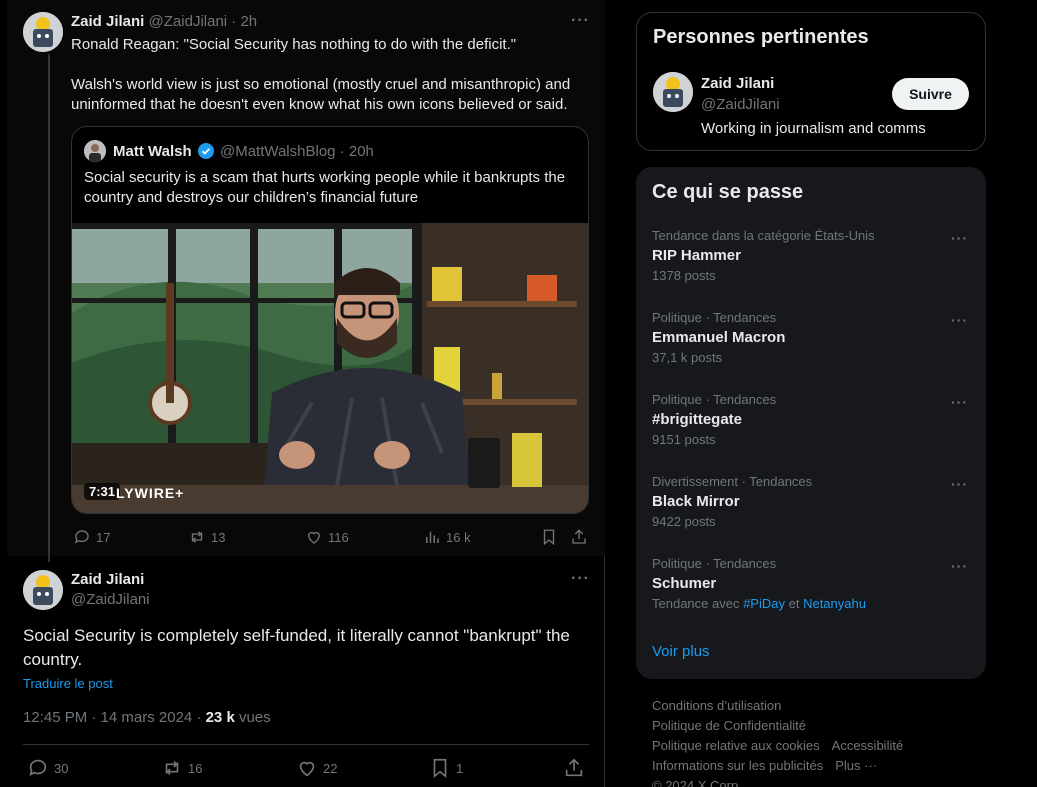 This screenshot has height=787, width=1037. I want to click on related-hashtag-link: #PiDay, so click(764, 603).